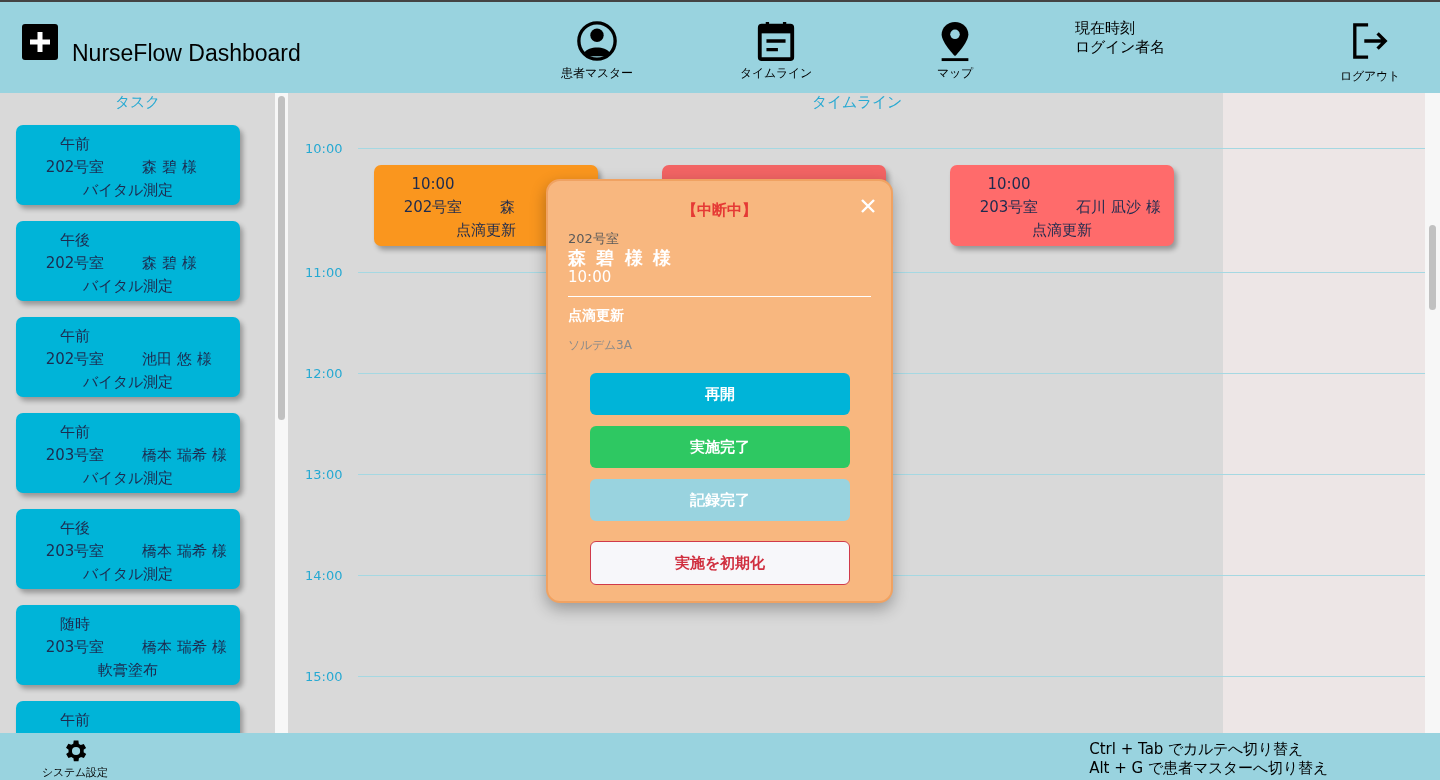  I want to click on close-button, so click(868, 206).